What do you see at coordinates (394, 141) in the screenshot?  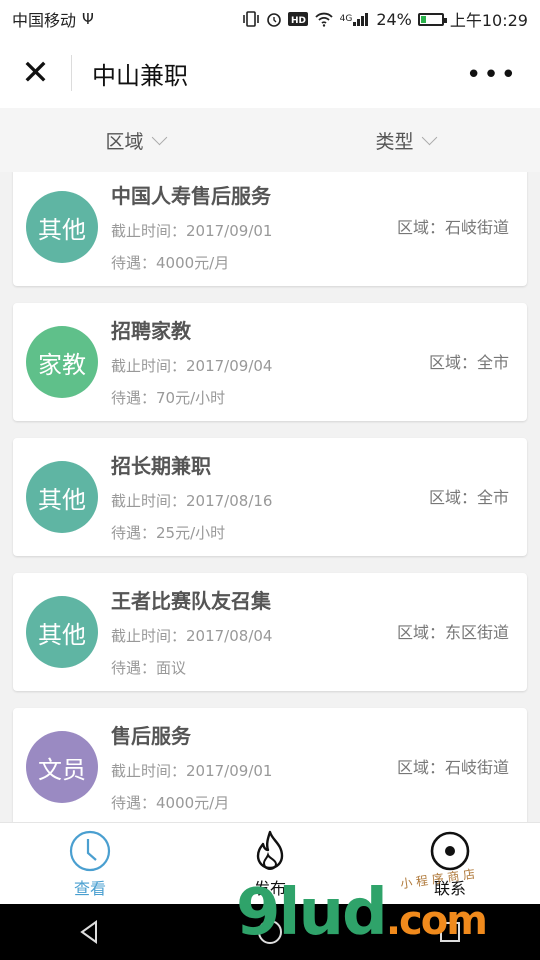 I see `filter-type-label: 类型` at bounding box center [394, 141].